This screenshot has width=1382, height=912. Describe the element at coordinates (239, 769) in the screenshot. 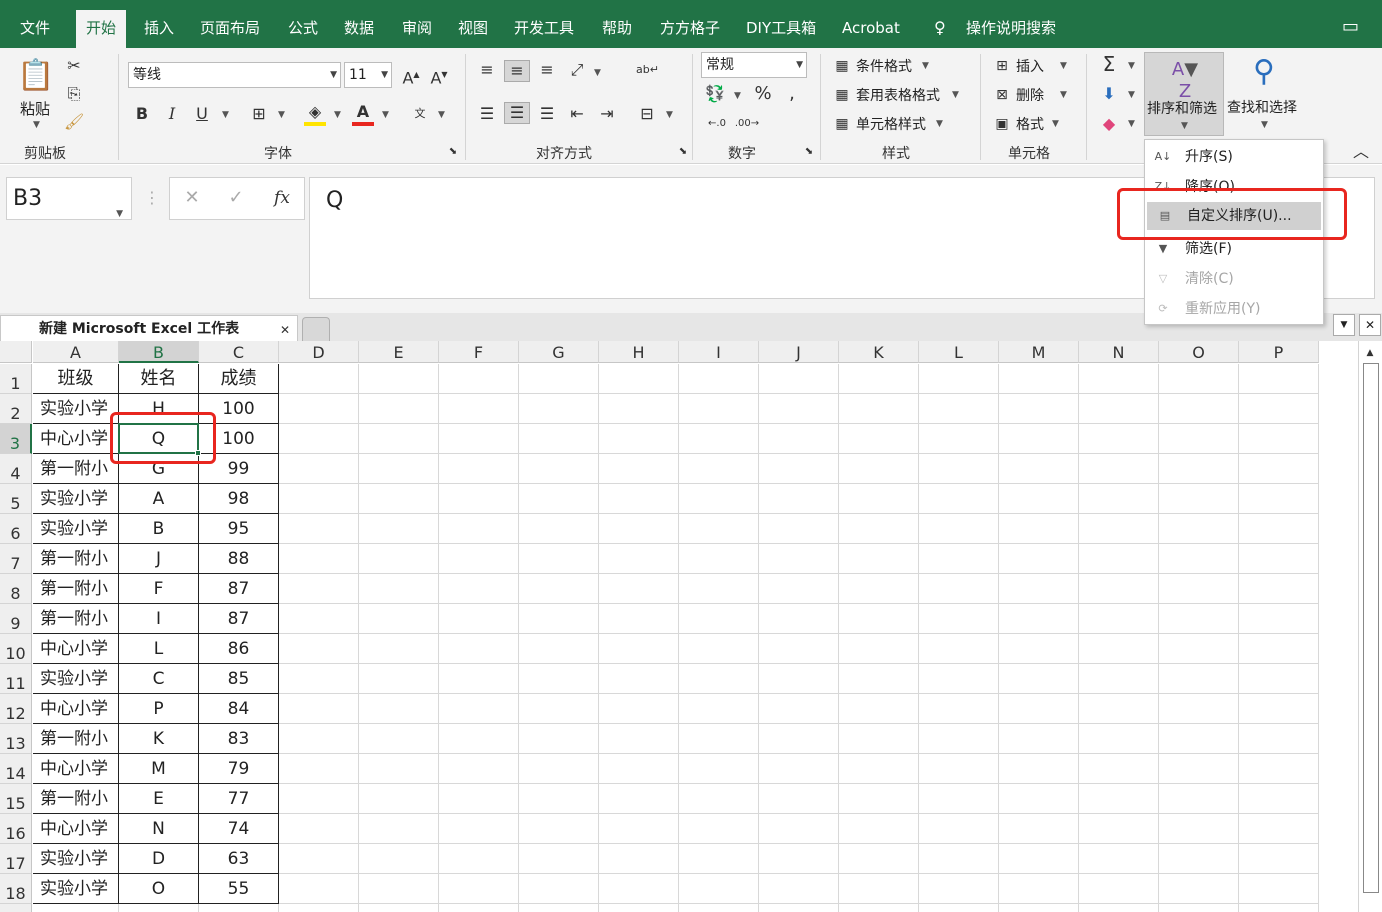

I see `table-cell: 79` at that location.